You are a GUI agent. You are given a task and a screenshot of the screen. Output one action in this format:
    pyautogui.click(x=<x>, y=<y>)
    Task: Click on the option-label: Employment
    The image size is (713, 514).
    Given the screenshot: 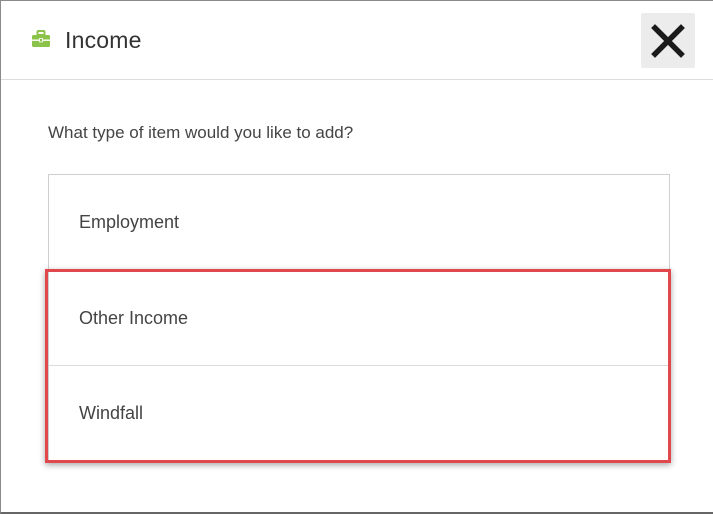 What is the action you would take?
    pyautogui.click(x=129, y=222)
    